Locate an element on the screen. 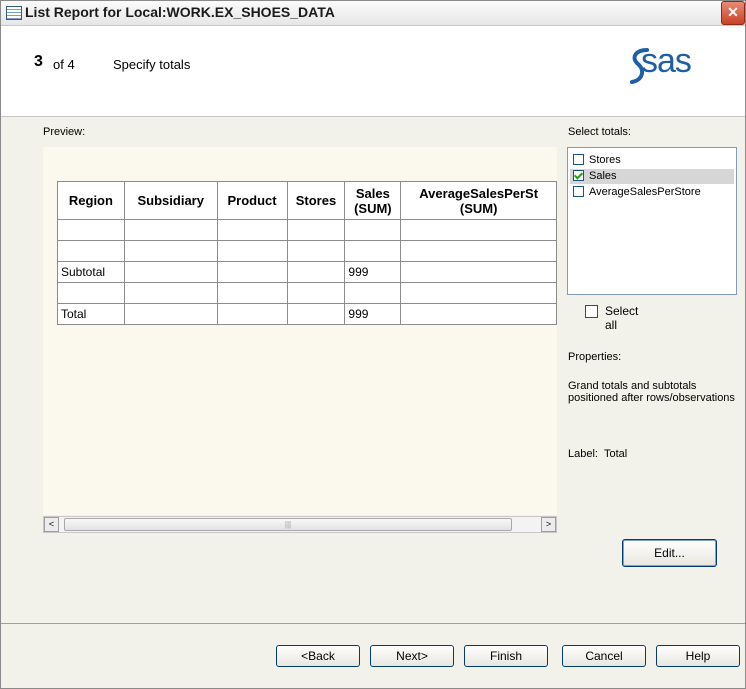 Image resolution: width=746 pixels, height=689 pixels. total-item-average-sales-per-store: AverageSalesPerStore is located at coordinates (652, 192).